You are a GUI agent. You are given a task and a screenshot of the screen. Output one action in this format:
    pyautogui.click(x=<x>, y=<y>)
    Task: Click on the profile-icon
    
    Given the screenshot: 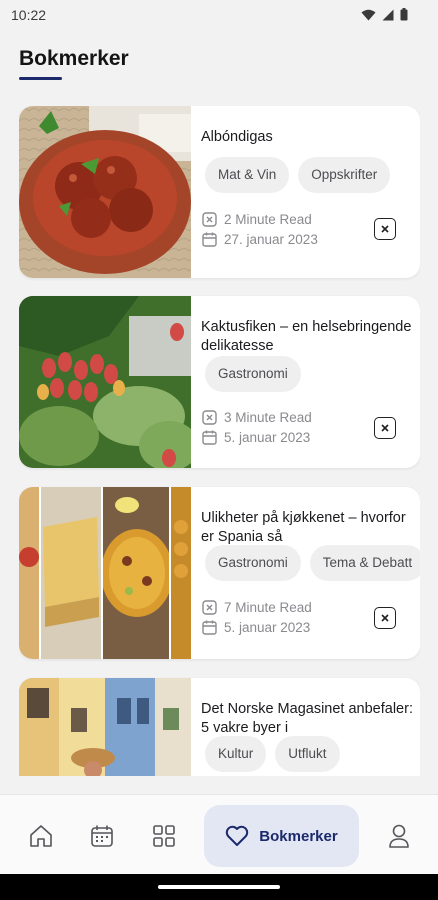 What is the action you would take?
    pyautogui.click(x=399, y=836)
    